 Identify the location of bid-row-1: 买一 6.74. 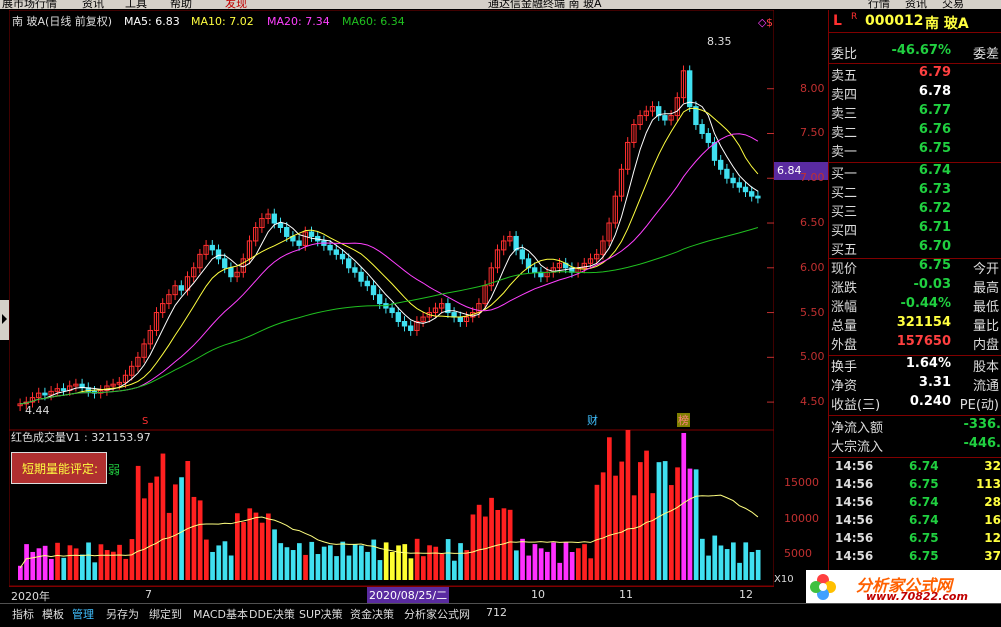
(916, 172).